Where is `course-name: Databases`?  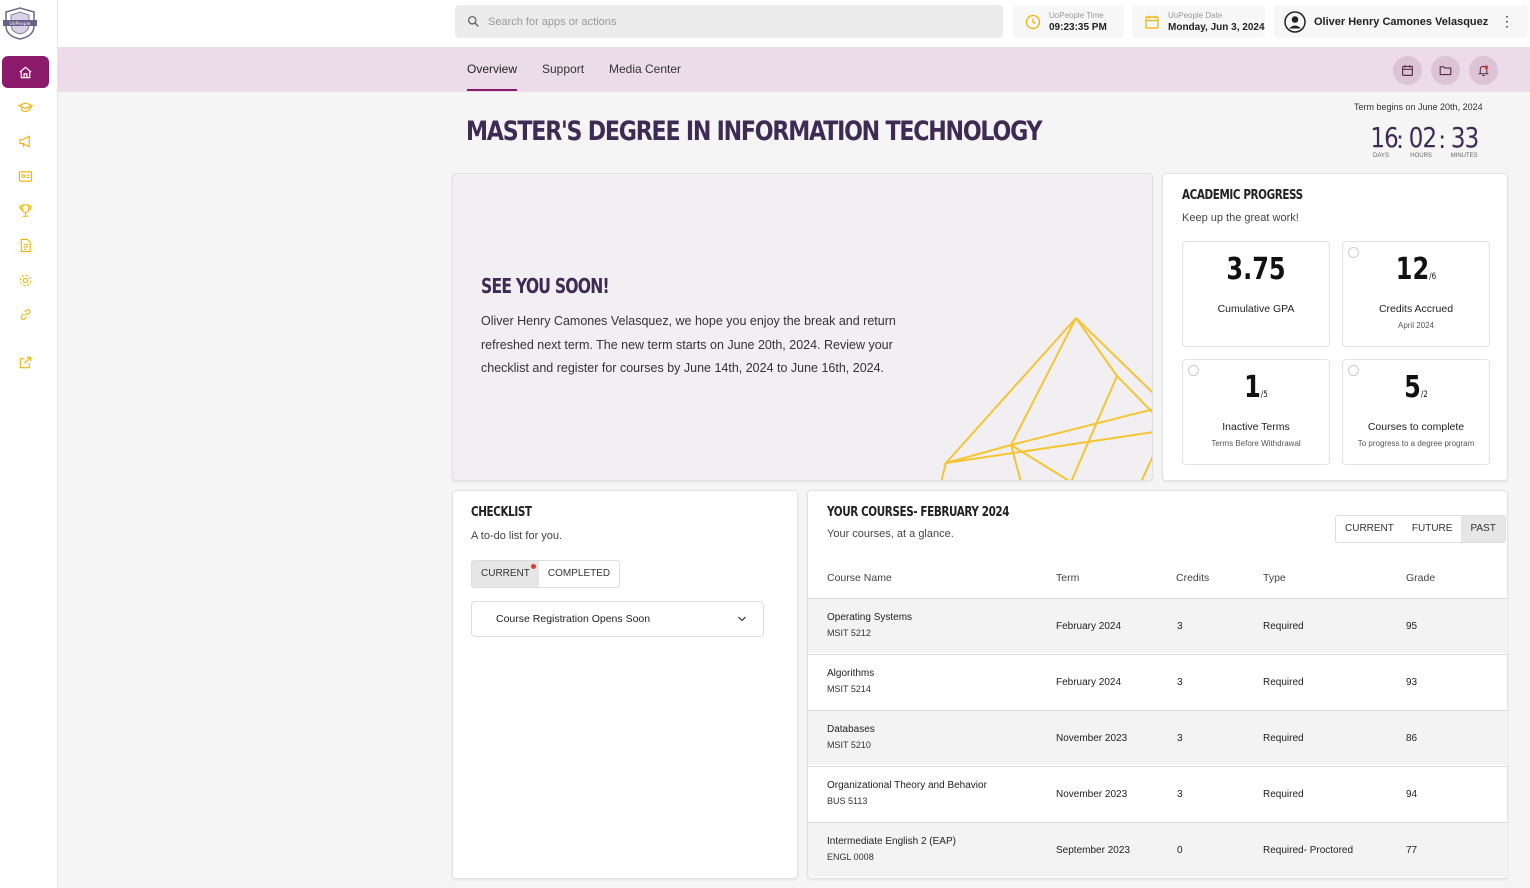 course-name: Databases is located at coordinates (851, 729).